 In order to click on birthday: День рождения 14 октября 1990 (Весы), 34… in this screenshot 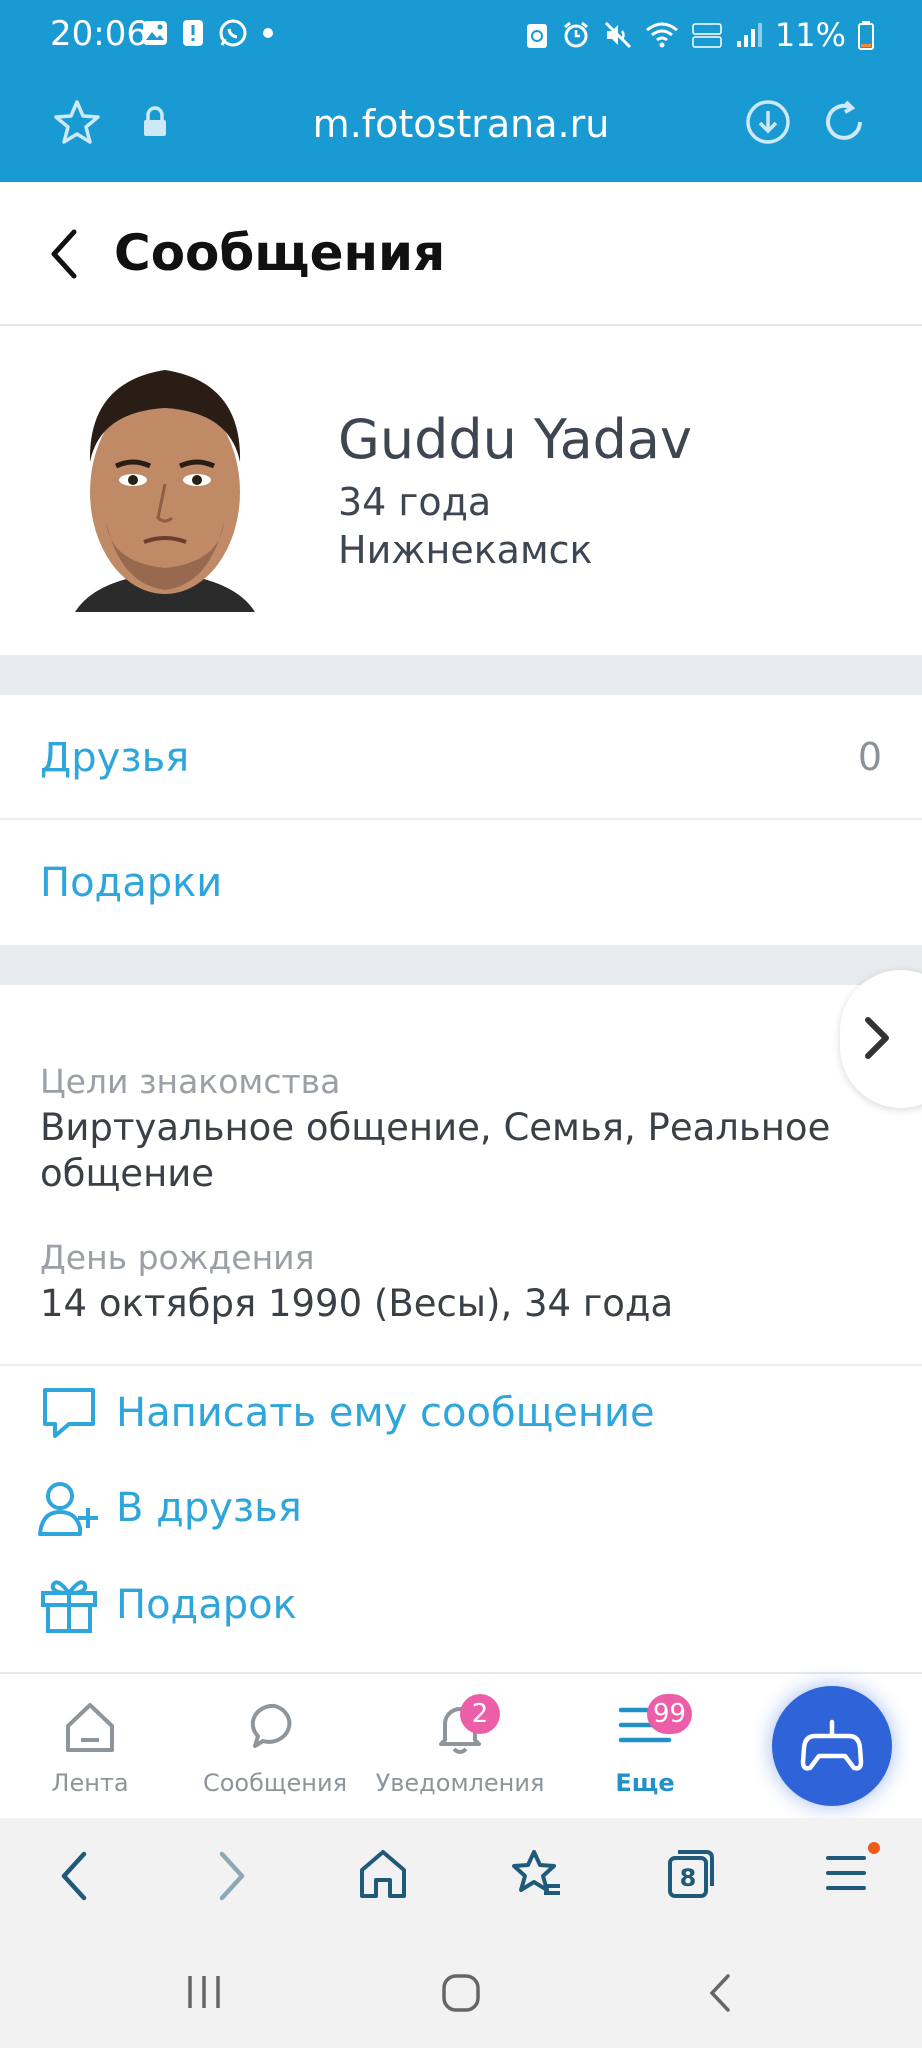, I will do `click(460, 1282)`.